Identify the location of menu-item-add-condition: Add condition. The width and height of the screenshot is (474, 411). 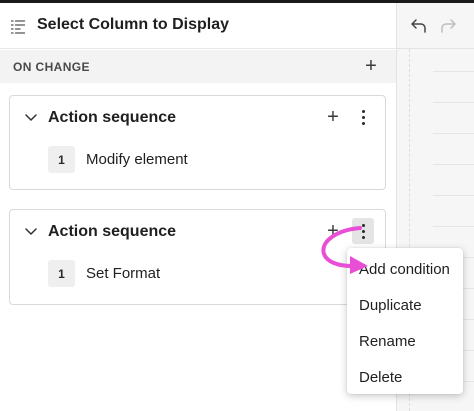
(405, 269).